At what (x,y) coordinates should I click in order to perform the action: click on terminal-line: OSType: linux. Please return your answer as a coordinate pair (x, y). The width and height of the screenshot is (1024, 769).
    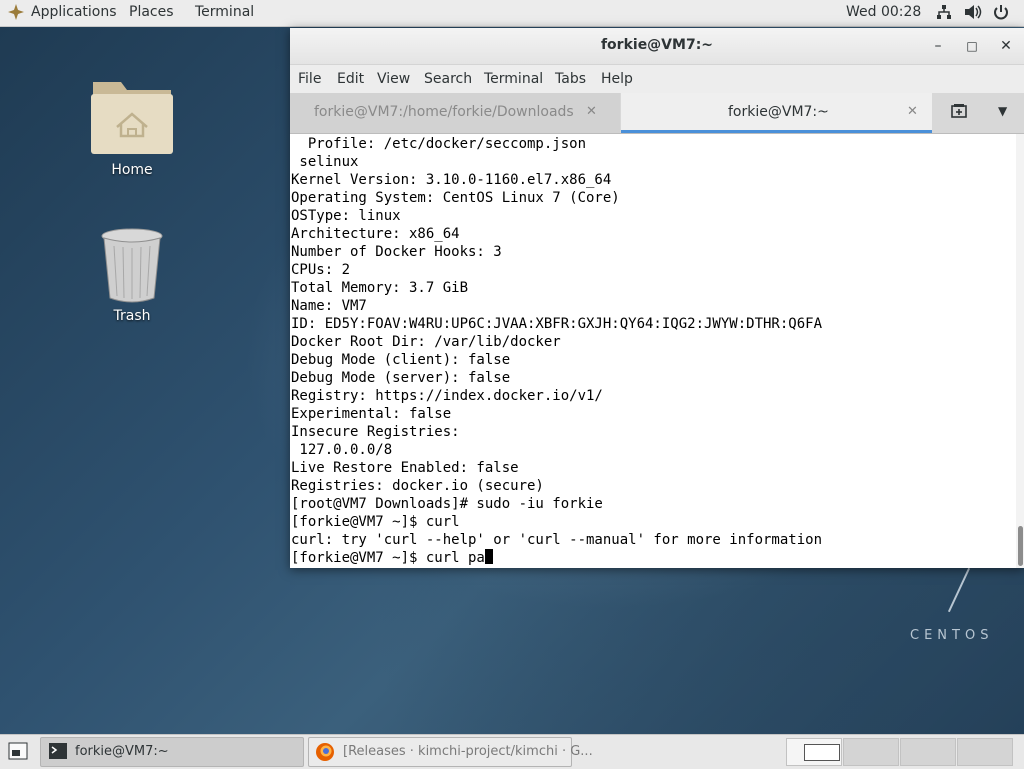
    Looking at the image, I should click on (346, 216).